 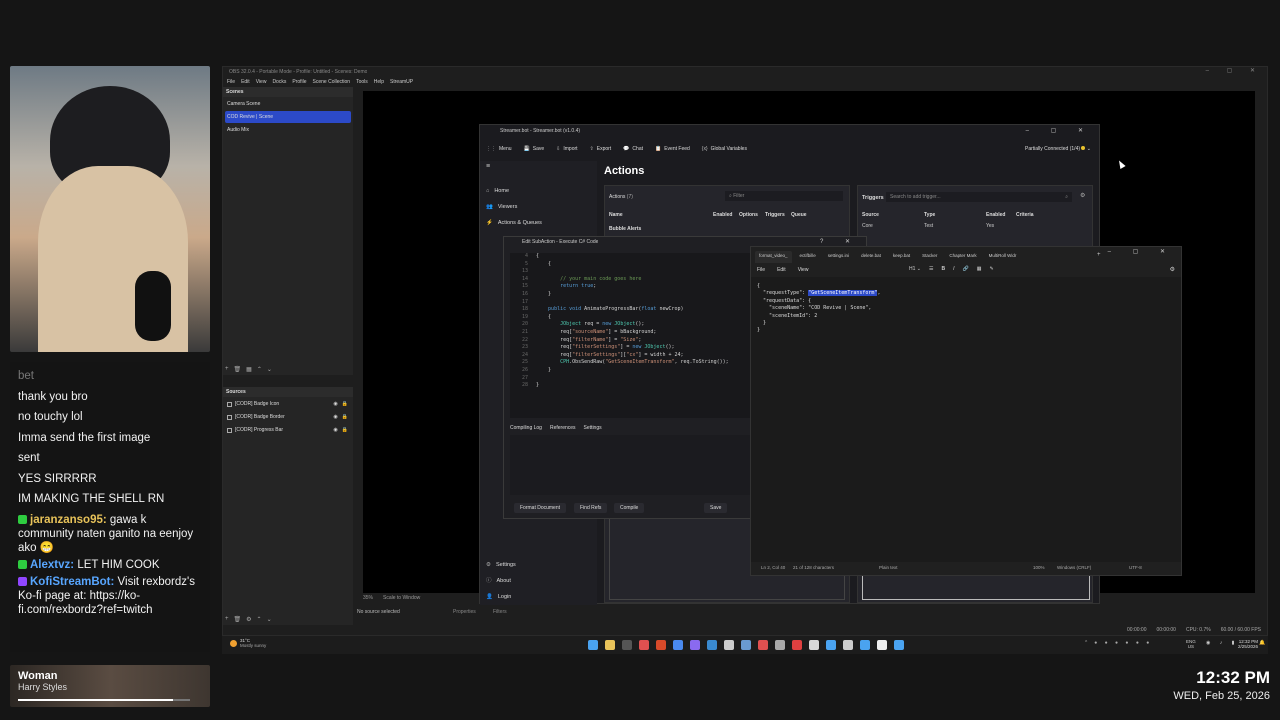 I want to click on move-up-icon: ⌃, so click(x=259, y=369).